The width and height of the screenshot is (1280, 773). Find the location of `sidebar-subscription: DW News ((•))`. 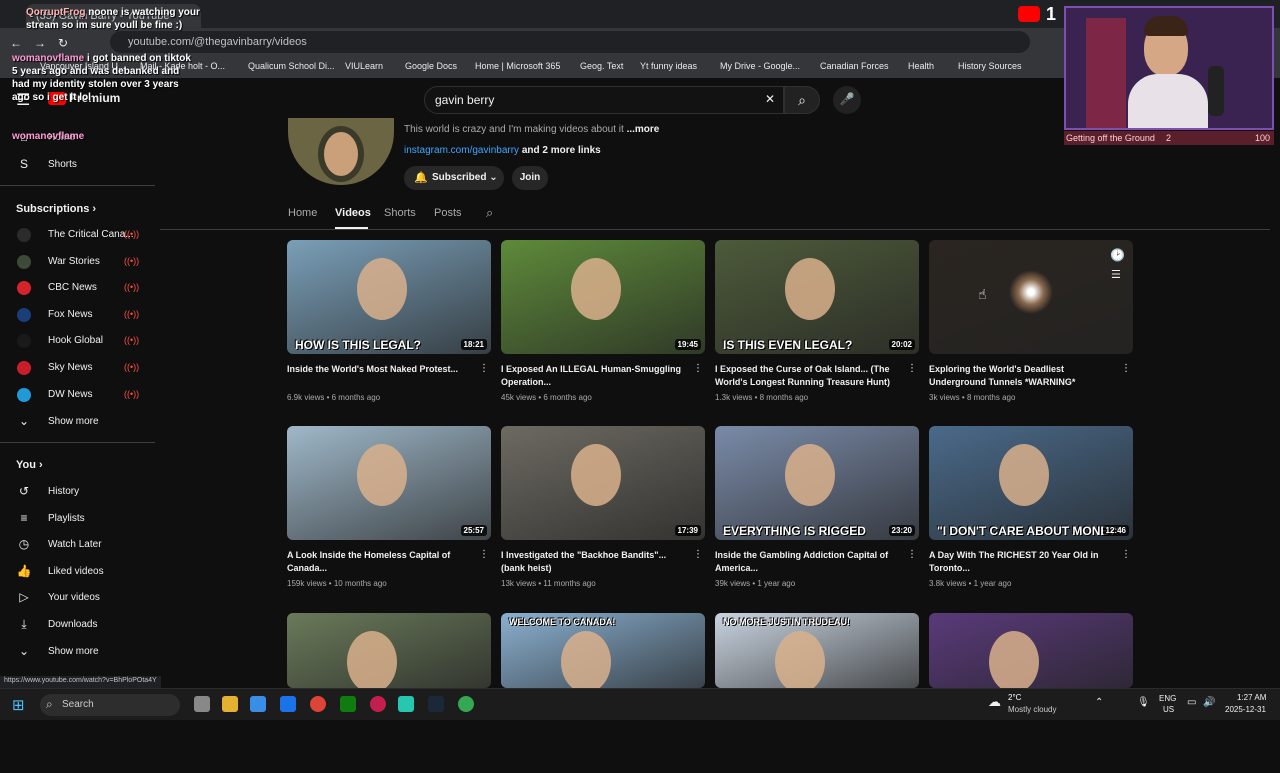

sidebar-subscription: DW News ((•)) is located at coordinates (77, 395).